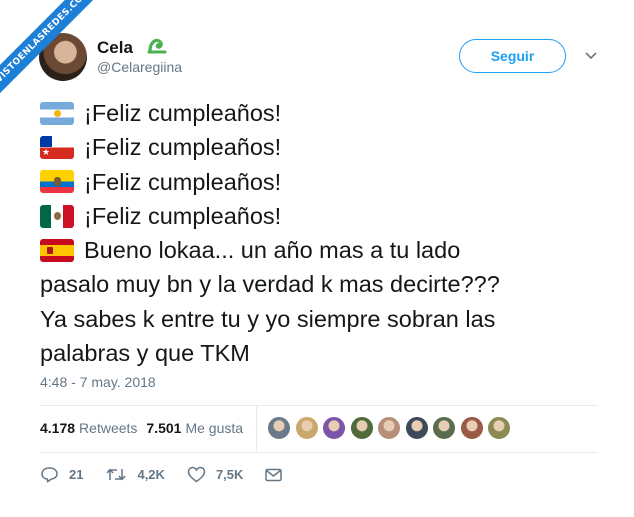 Image resolution: width=634 pixels, height=517 pixels. I want to click on watermark-ribbon: VISTOENLASREDES.COM, so click(55, 55).